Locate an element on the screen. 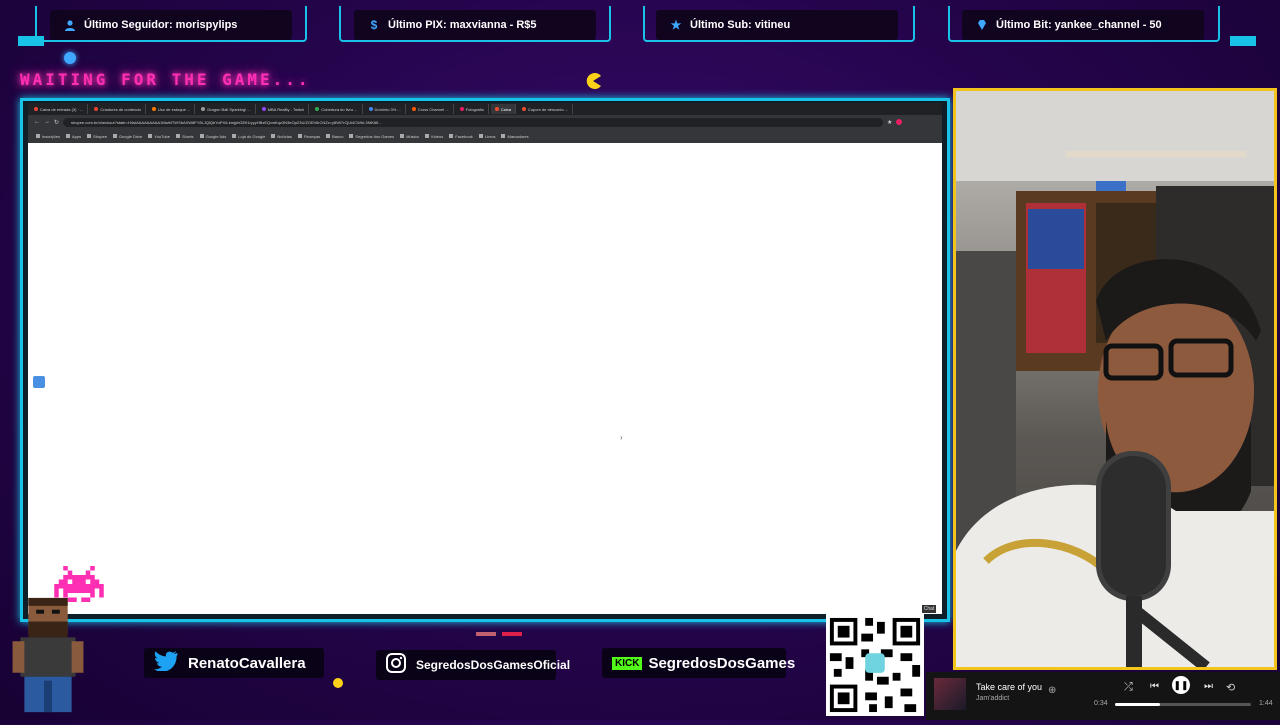  instagram-handle-text: SegredosDosGamesOficial is located at coordinates (493, 665).